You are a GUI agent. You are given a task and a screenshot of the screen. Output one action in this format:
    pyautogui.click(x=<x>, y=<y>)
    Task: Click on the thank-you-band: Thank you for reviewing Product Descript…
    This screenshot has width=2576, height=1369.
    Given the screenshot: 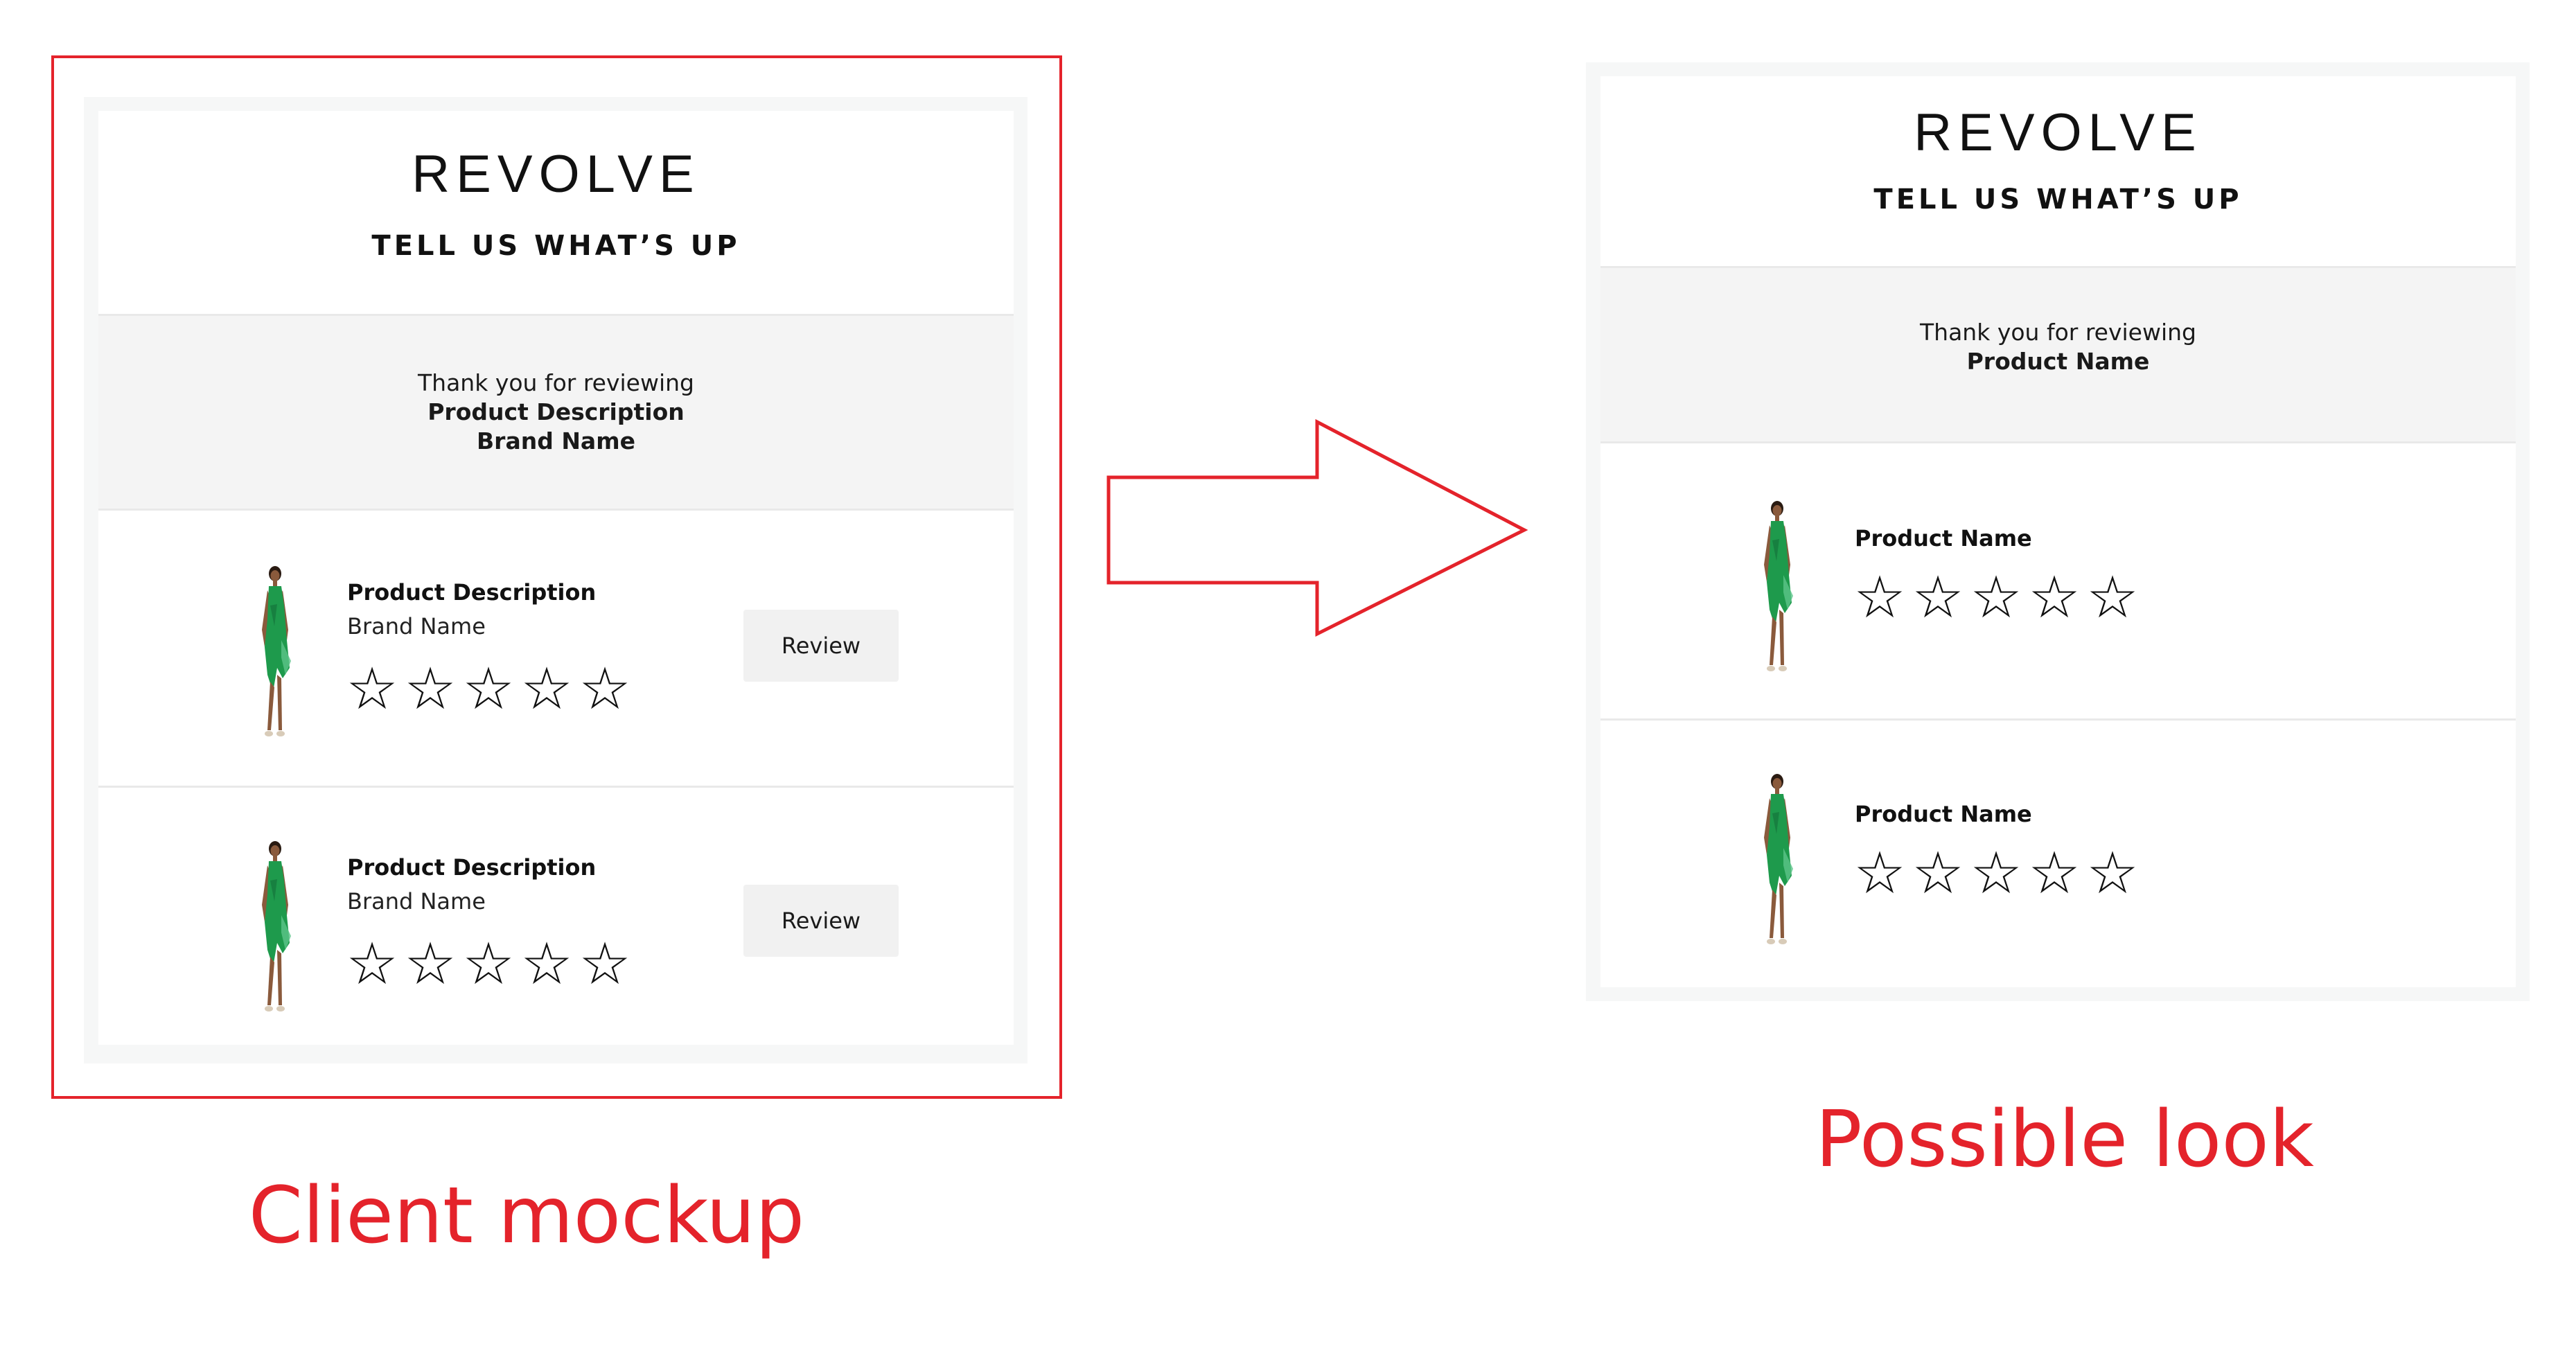 What is the action you would take?
    pyautogui.click(x=556, y=412)
    